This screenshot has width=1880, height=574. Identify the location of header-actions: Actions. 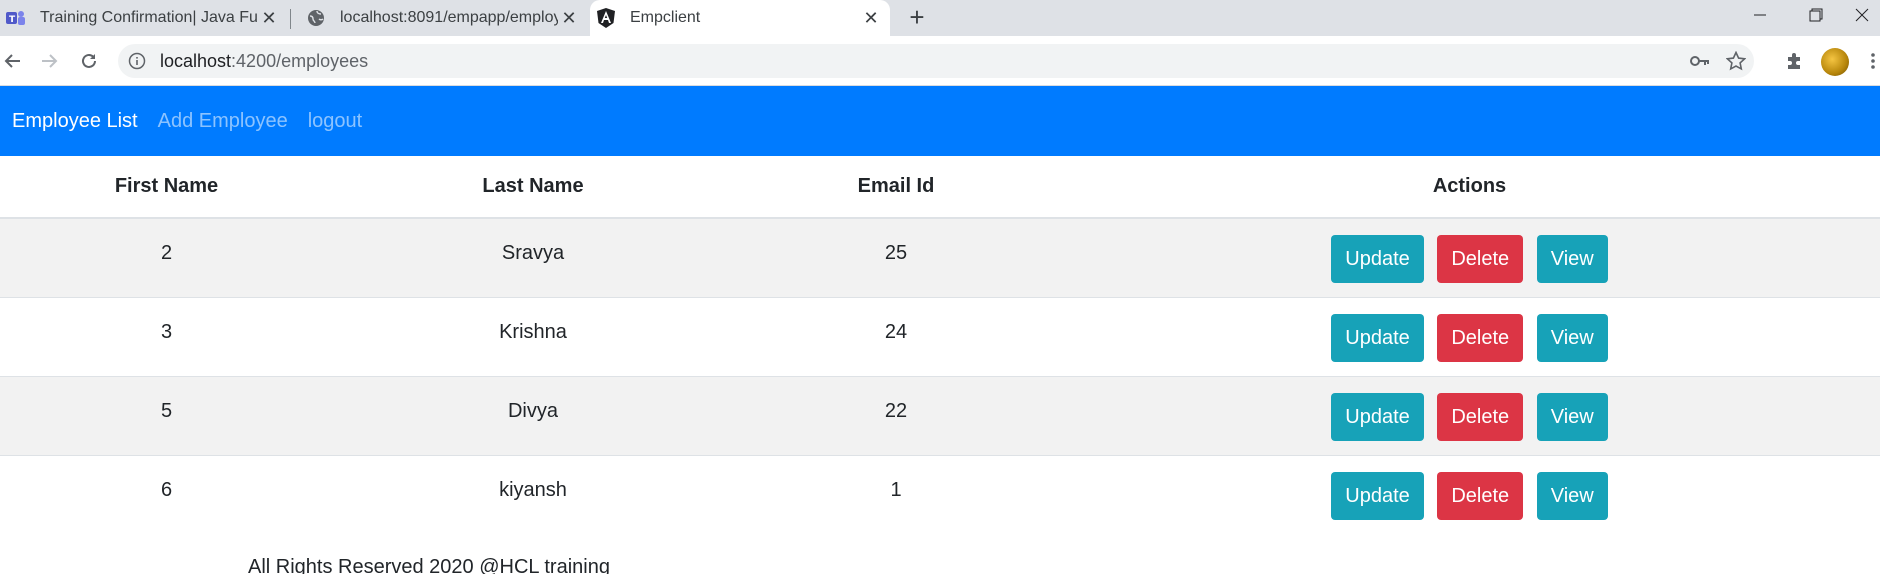
(1469, 187).